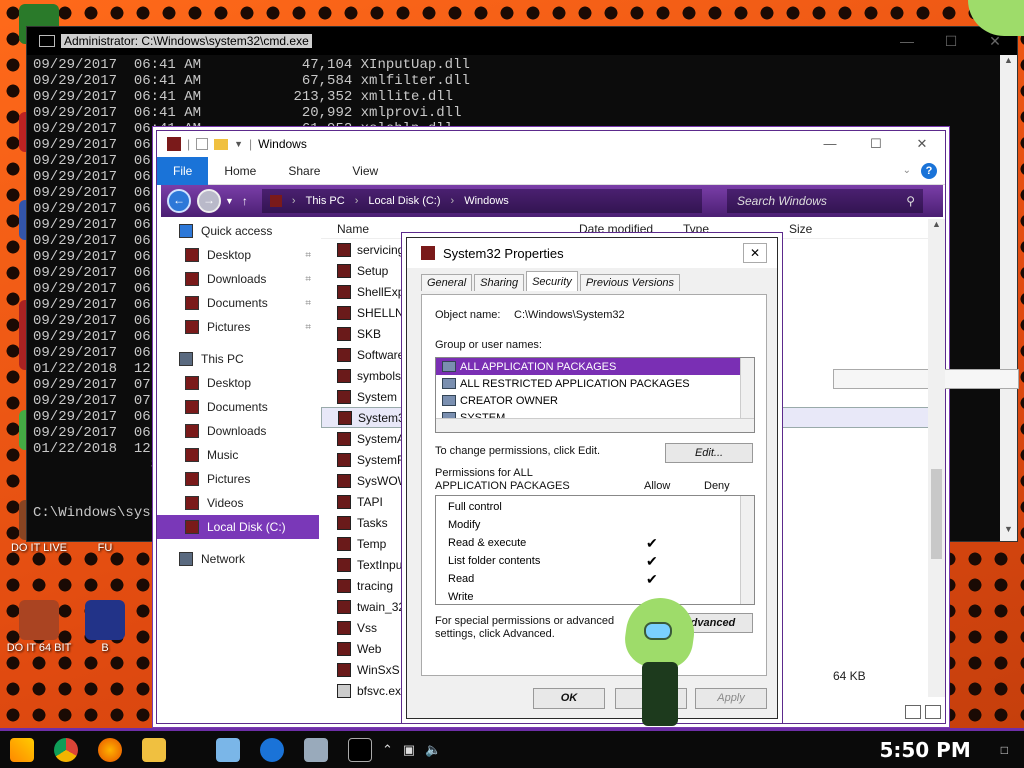 The height and width of the screenshot is (768, 1024). What do you see at coordinates (447, 282) in the screenshot?
I see `tab-general: General` at bounding box center [447, 282].